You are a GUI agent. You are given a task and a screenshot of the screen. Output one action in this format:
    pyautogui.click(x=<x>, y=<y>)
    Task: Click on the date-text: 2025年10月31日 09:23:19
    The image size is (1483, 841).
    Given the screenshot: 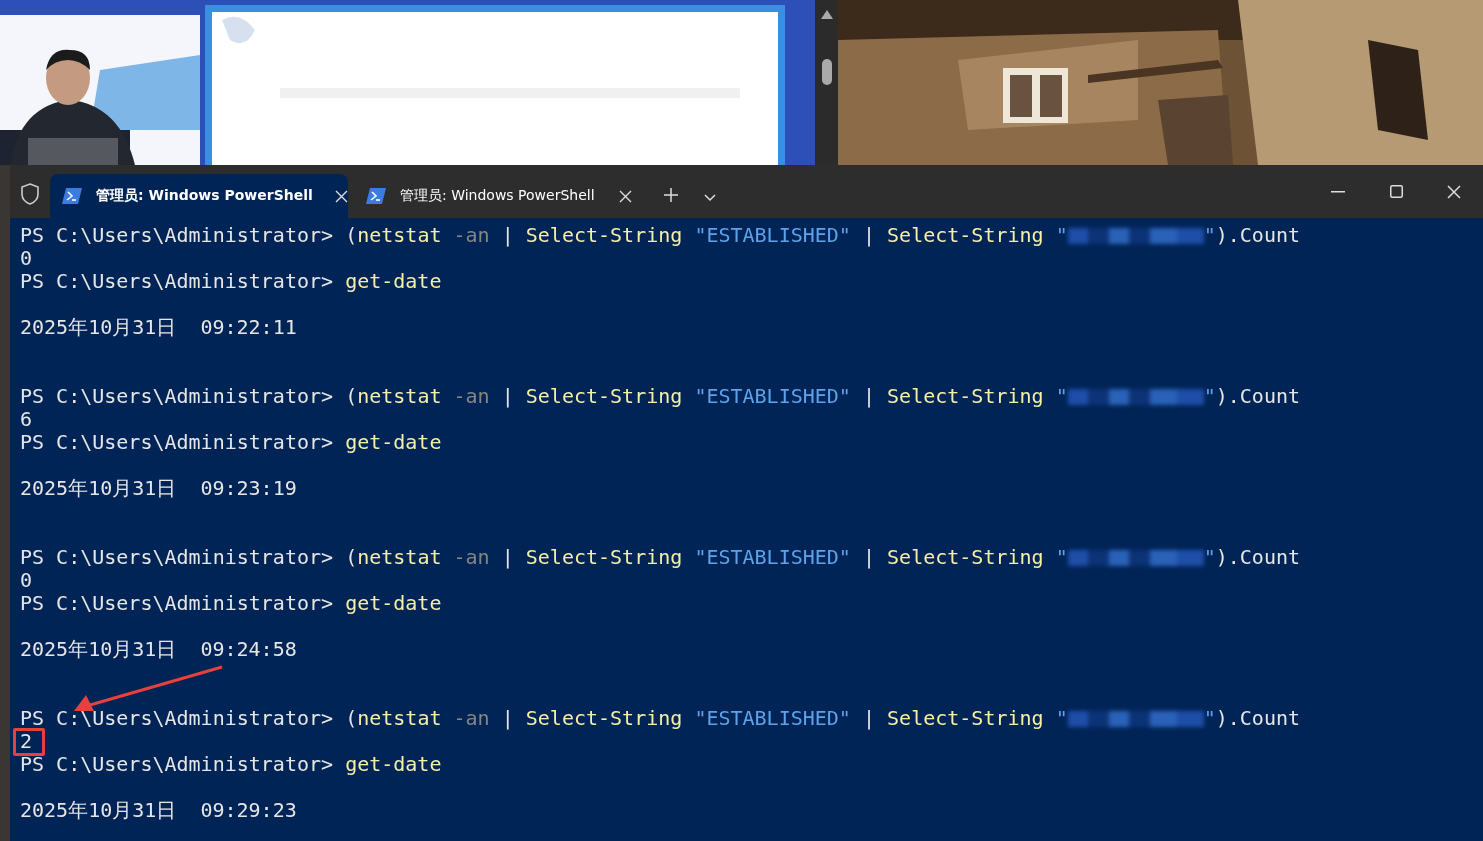 What is the action you would take?
    pyautogui.click(x=158, y=488)
    